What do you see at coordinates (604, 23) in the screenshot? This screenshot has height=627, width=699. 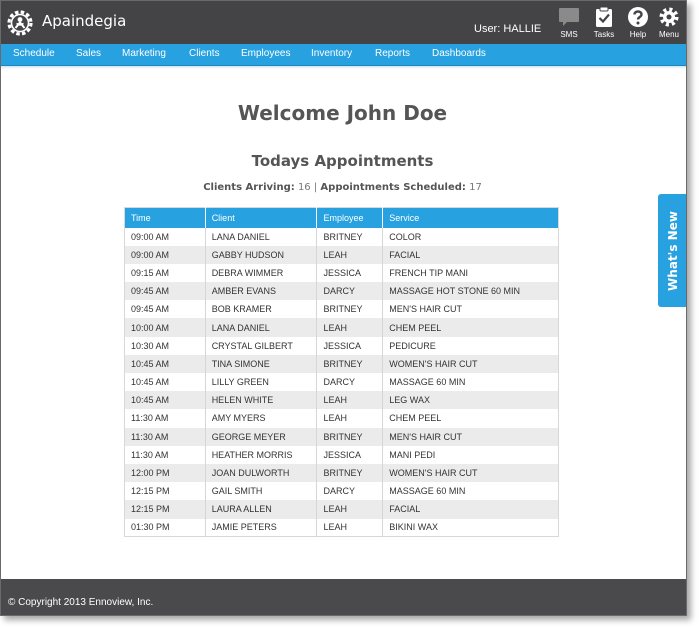 I see `tasks-button: Tasks` at bounding box center [604, 23].